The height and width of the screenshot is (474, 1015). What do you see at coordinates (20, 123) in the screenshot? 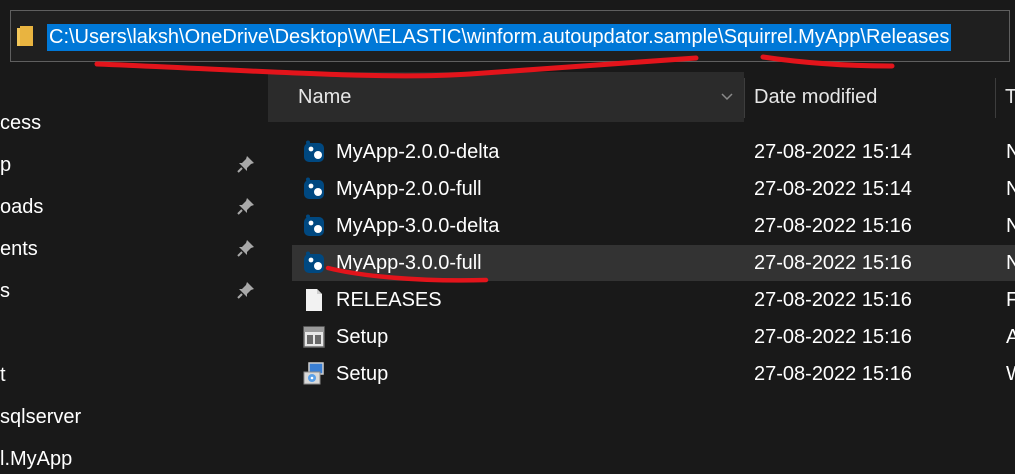
I see `nav-item-quick-access: cess` at bounding box center [20, 123].